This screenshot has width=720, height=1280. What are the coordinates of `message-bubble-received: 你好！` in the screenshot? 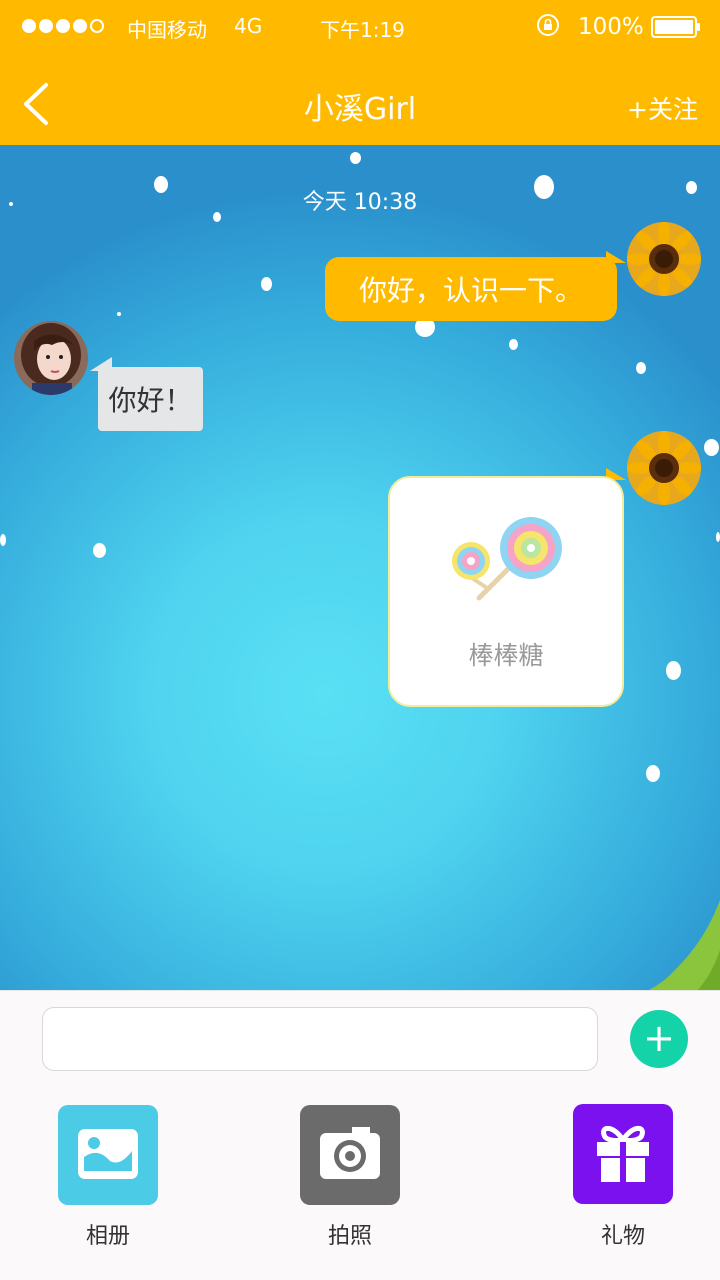 It's located at (150, 399).